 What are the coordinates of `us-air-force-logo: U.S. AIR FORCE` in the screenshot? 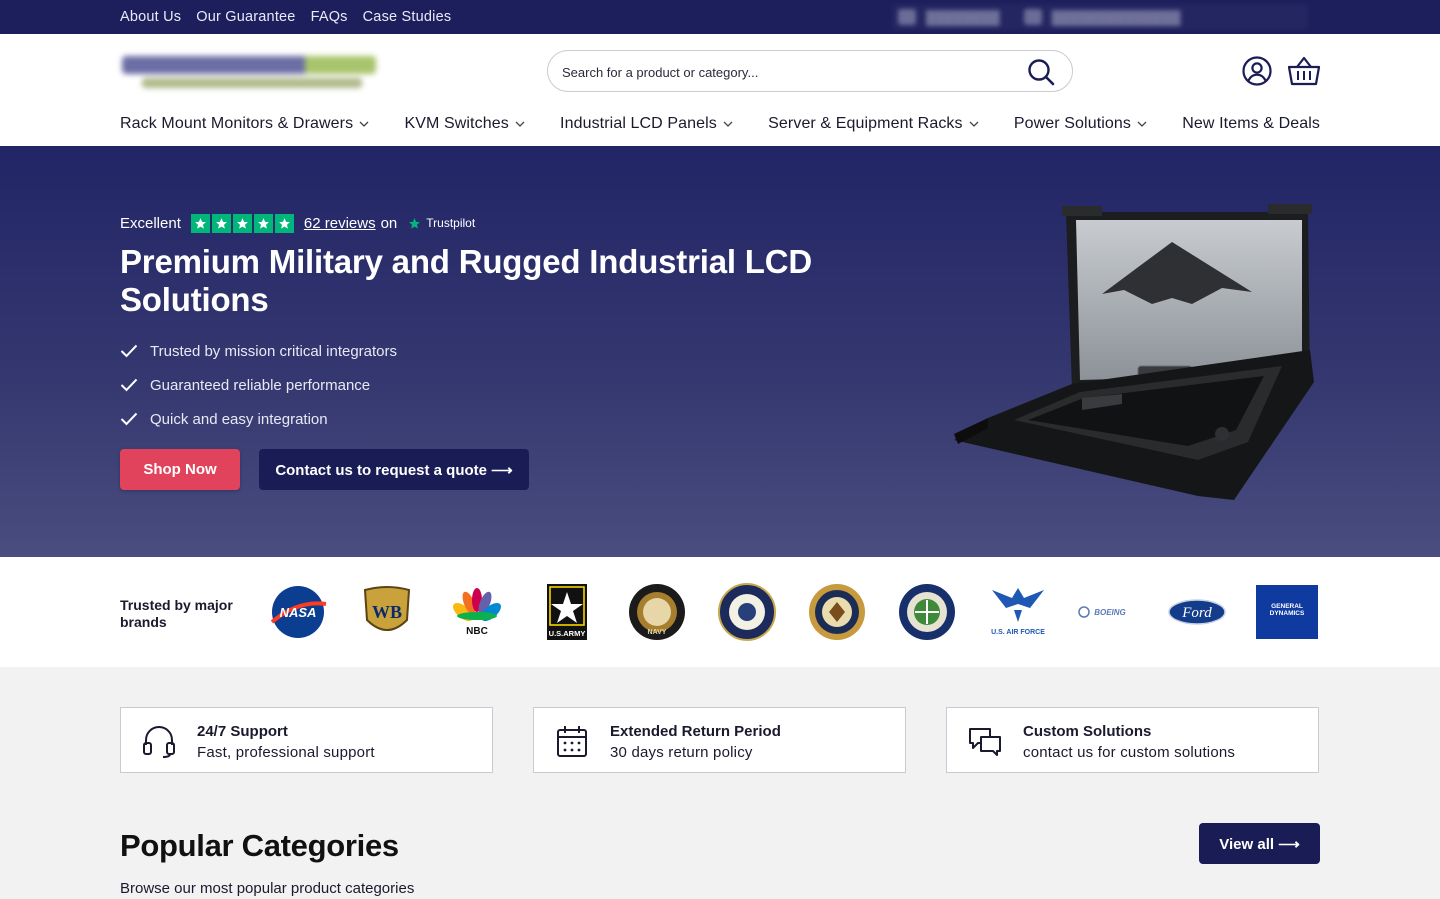 It's located at (1018, 612).